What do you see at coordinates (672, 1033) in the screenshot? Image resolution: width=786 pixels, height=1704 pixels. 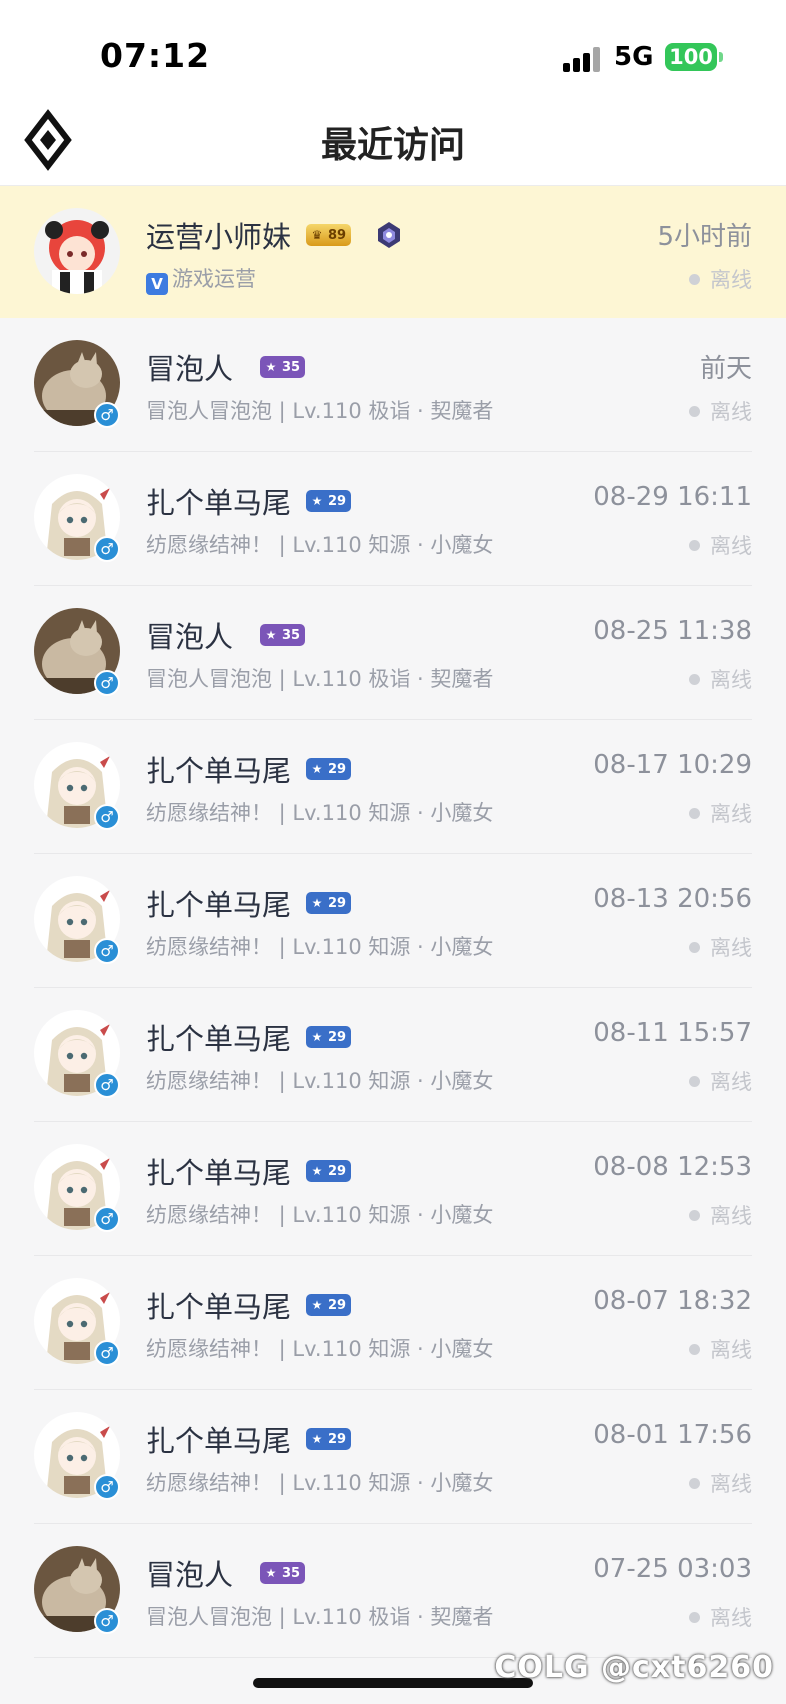 I see `visit-time: 08-11 15:57` at bounding box center [672, 1033].